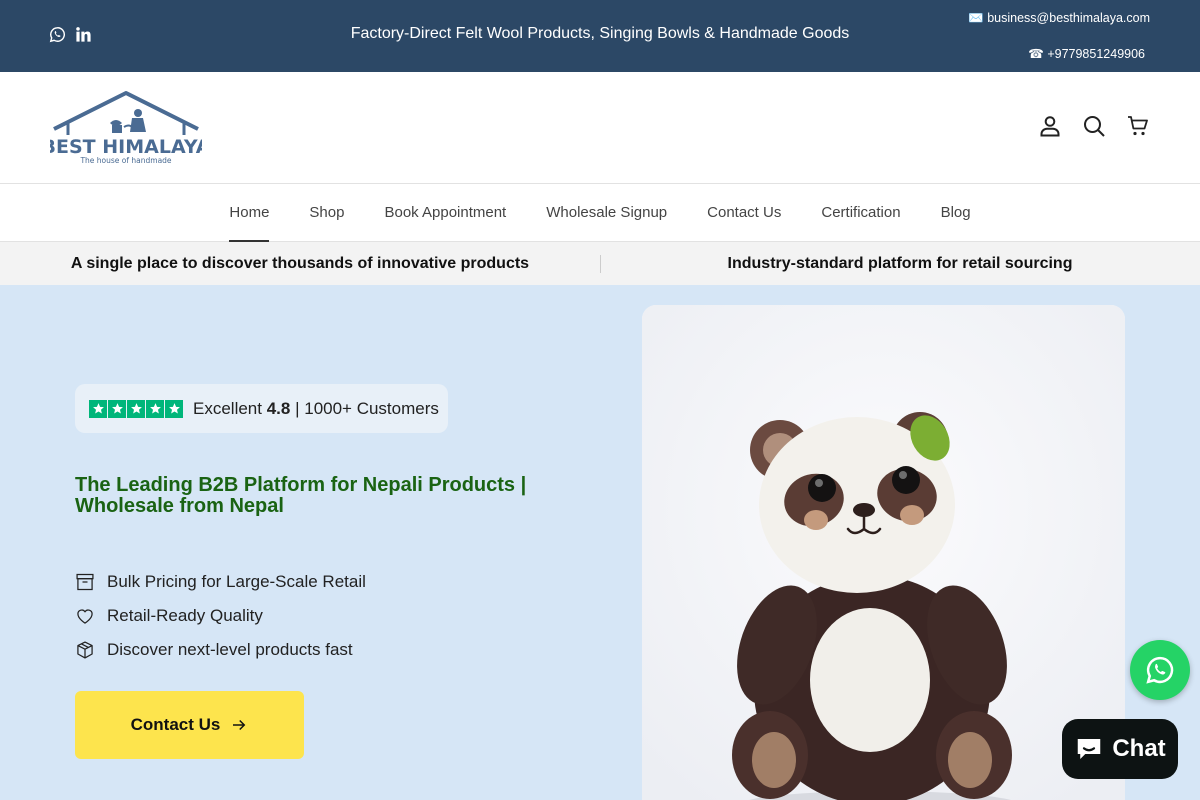  I want to click on rating-score: 4.8, so click(278, 408).